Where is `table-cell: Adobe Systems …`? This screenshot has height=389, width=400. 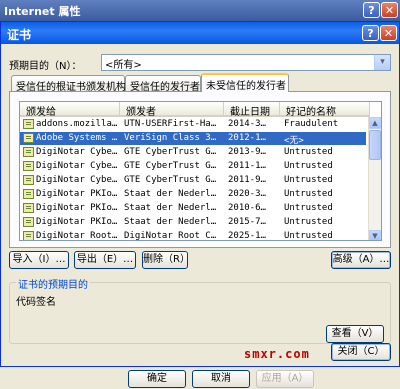 table-cell: Adobe Systems … is located at coordinates (77, 138).